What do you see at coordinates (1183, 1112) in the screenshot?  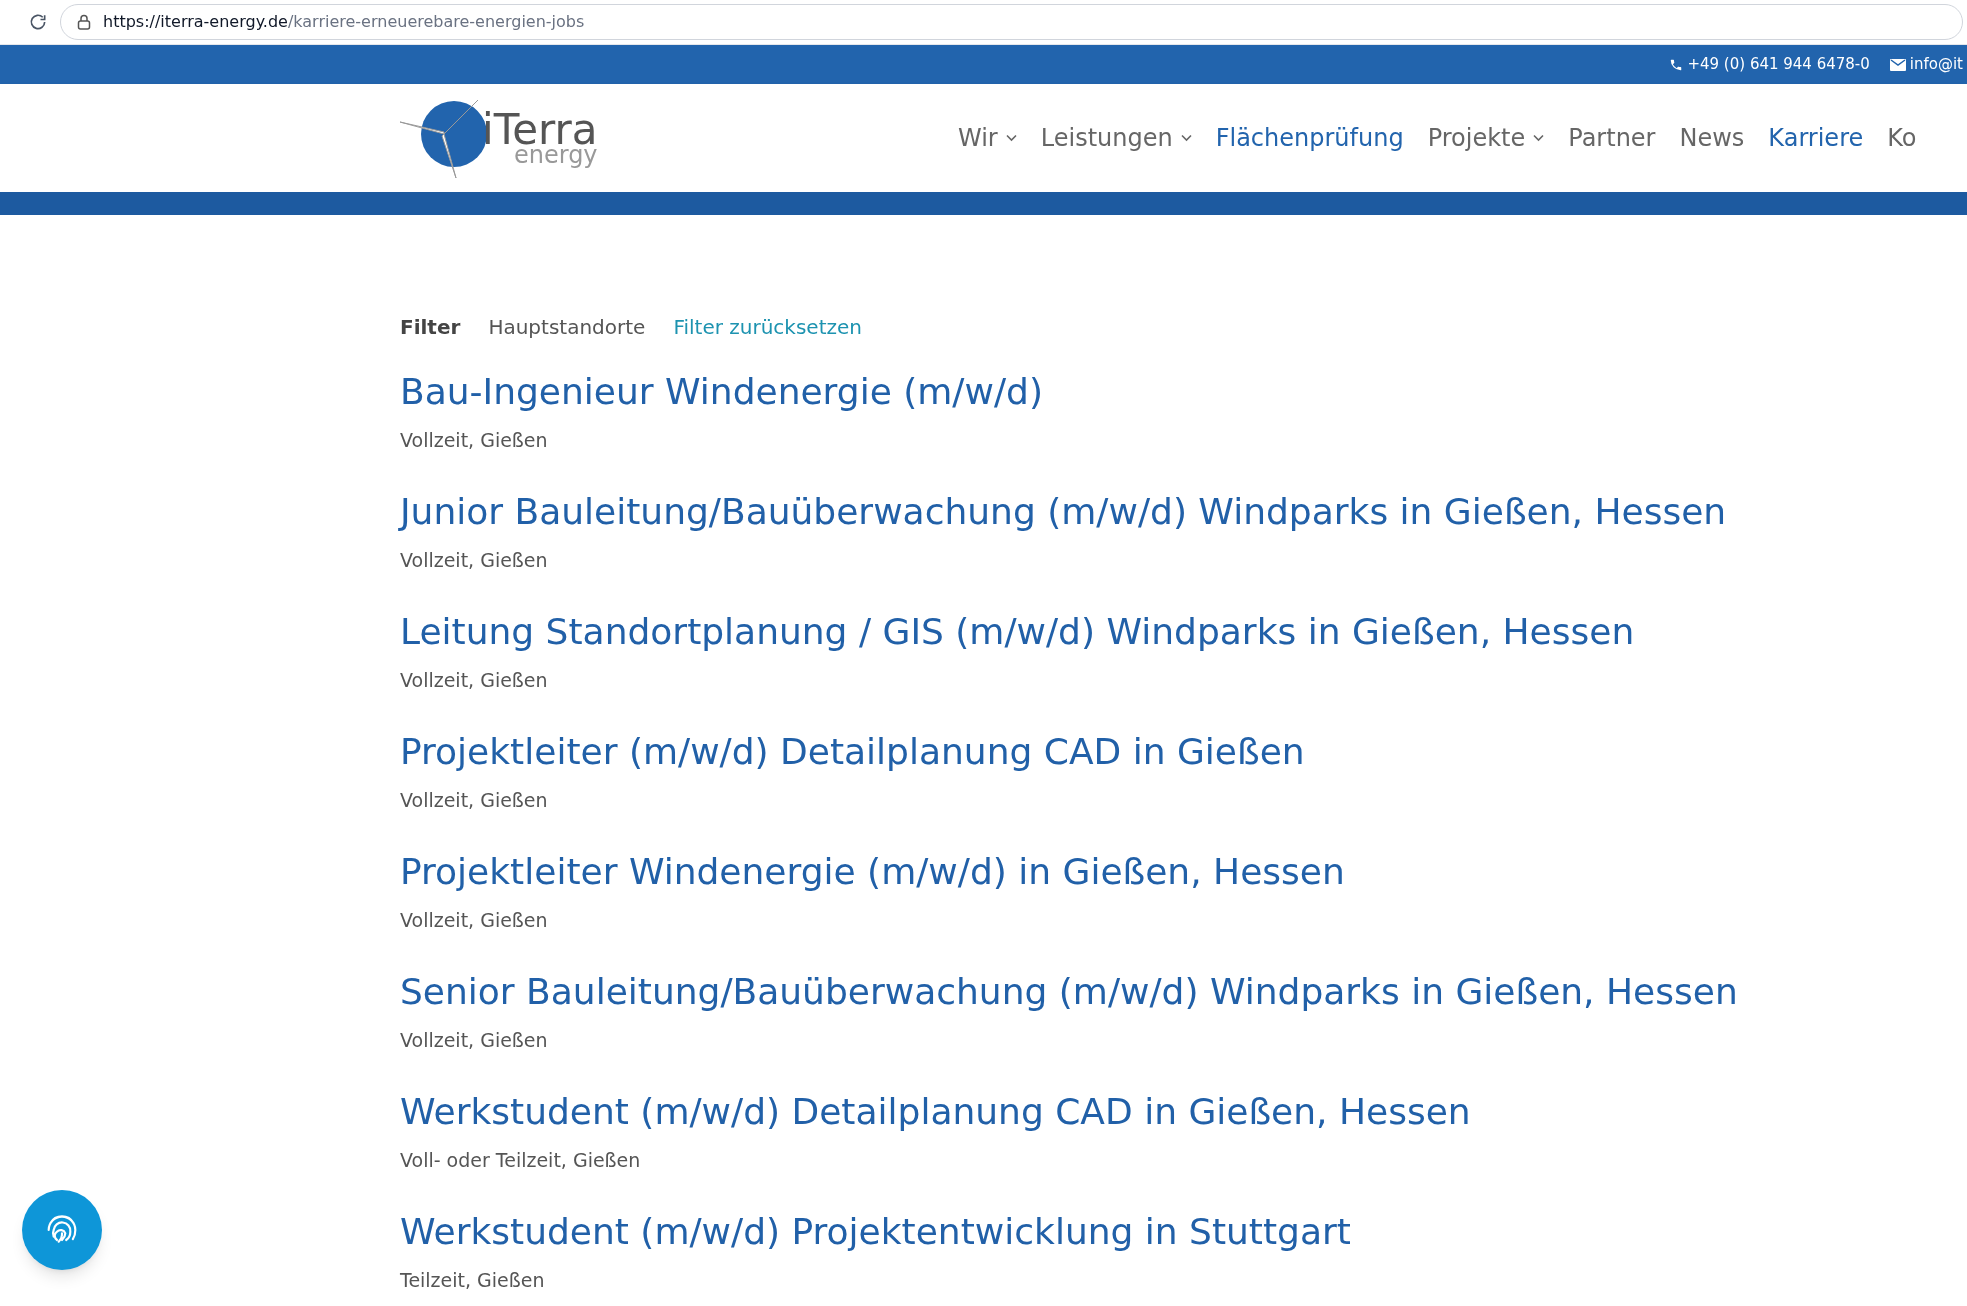 I see `job-title-link: Werkstudent (m/w/d) Detailplanung CAD in Gießen, Hessen` at bounding box center [1183, 1112].